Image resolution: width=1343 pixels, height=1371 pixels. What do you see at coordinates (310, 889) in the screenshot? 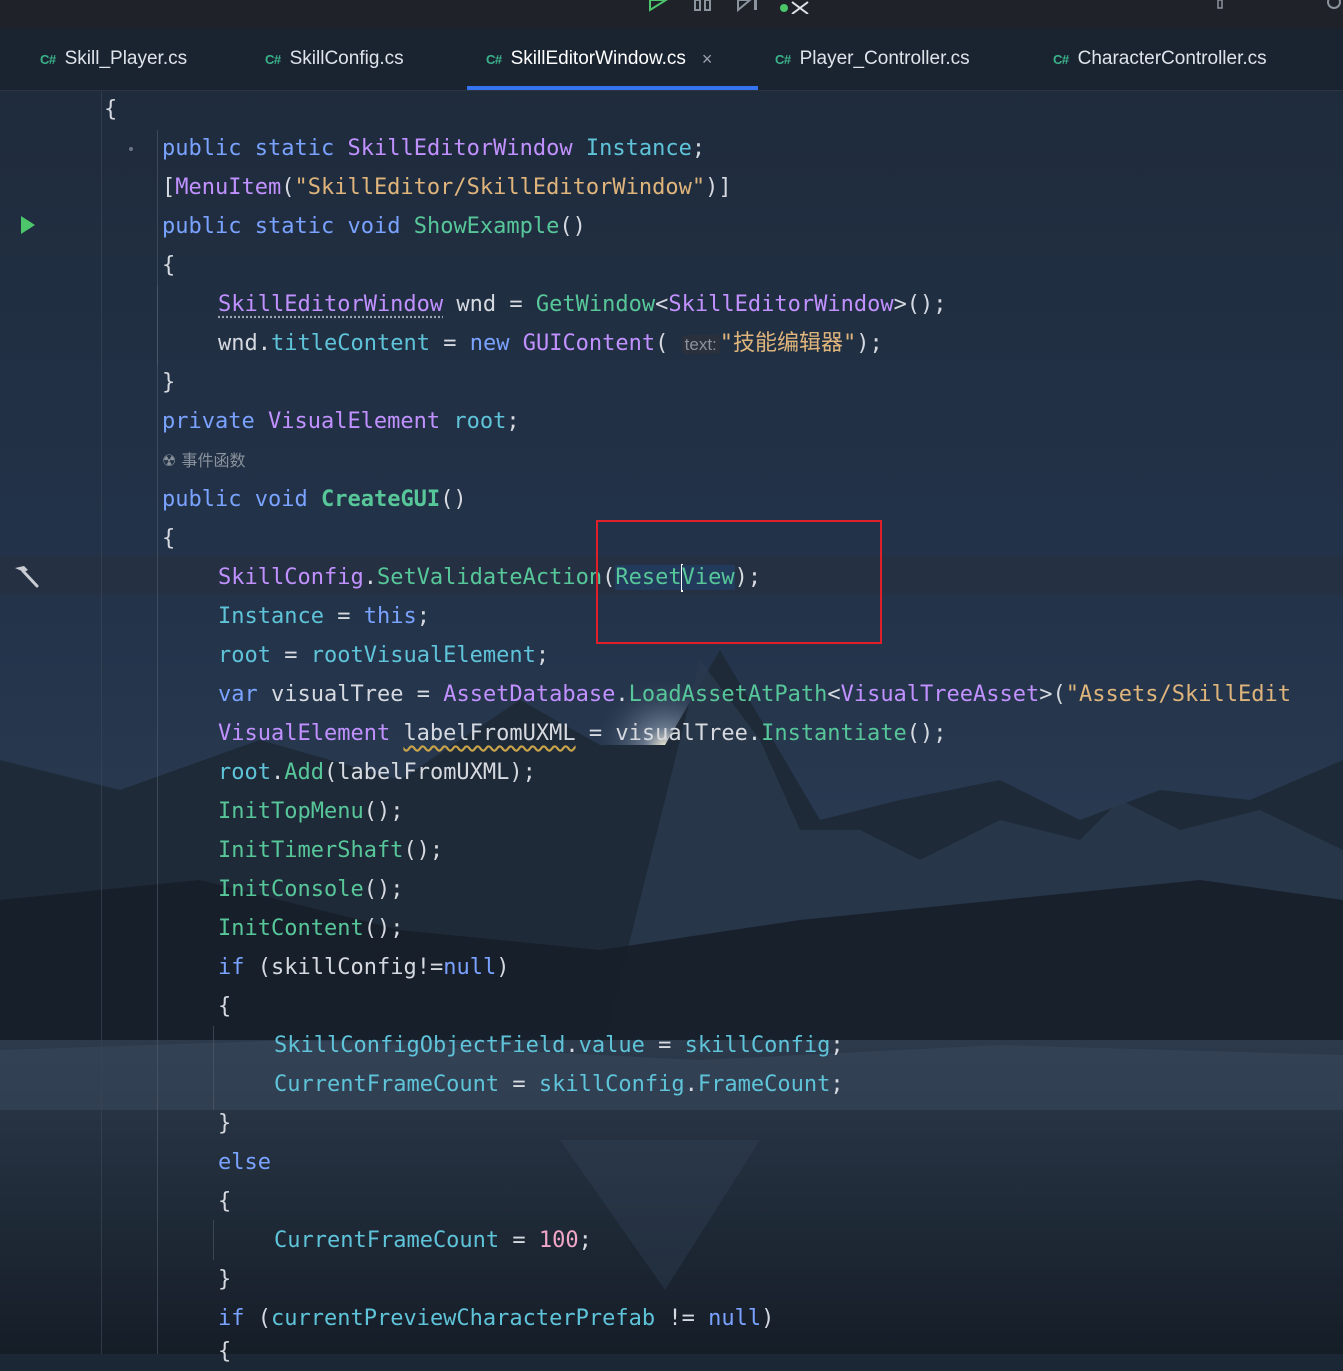
I see `code-line: InitConsole();` at bounding box center [310, 889].